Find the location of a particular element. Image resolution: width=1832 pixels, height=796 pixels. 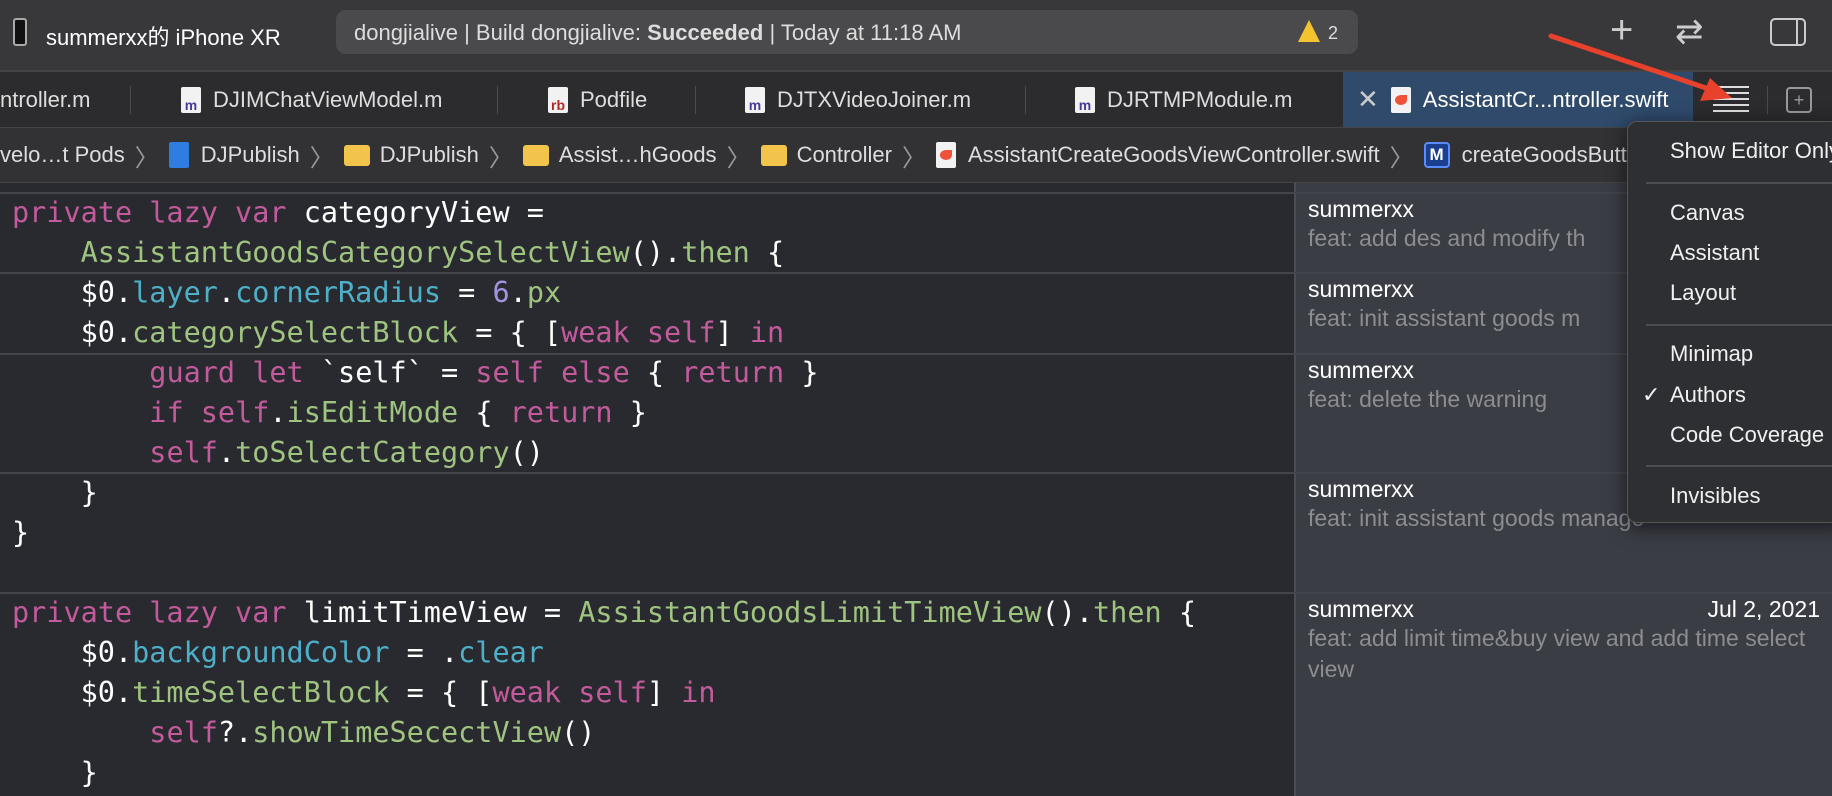

annotation-arrow is located at coordinates (1640, 67).